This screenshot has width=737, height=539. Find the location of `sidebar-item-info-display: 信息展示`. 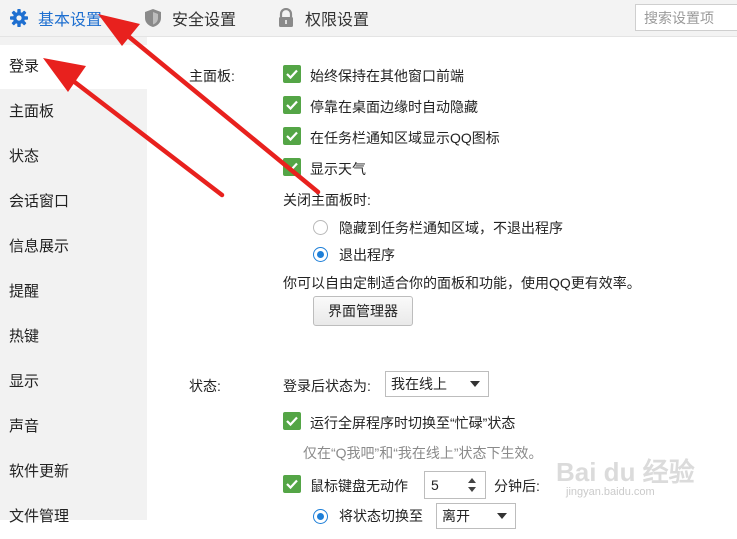

sidebar-item-info-display: 信息展示 is located at coordinates (73, 247).